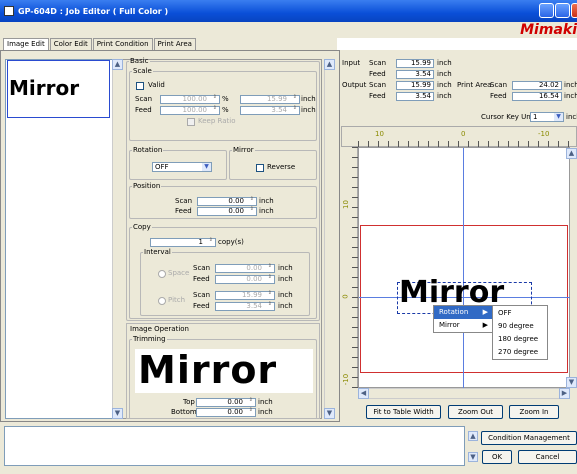 This screenshot has height=474, width=577. Describe the element at coordinates (189, 402) in the screenshot. I see `trim-top-label: Top` at that location.